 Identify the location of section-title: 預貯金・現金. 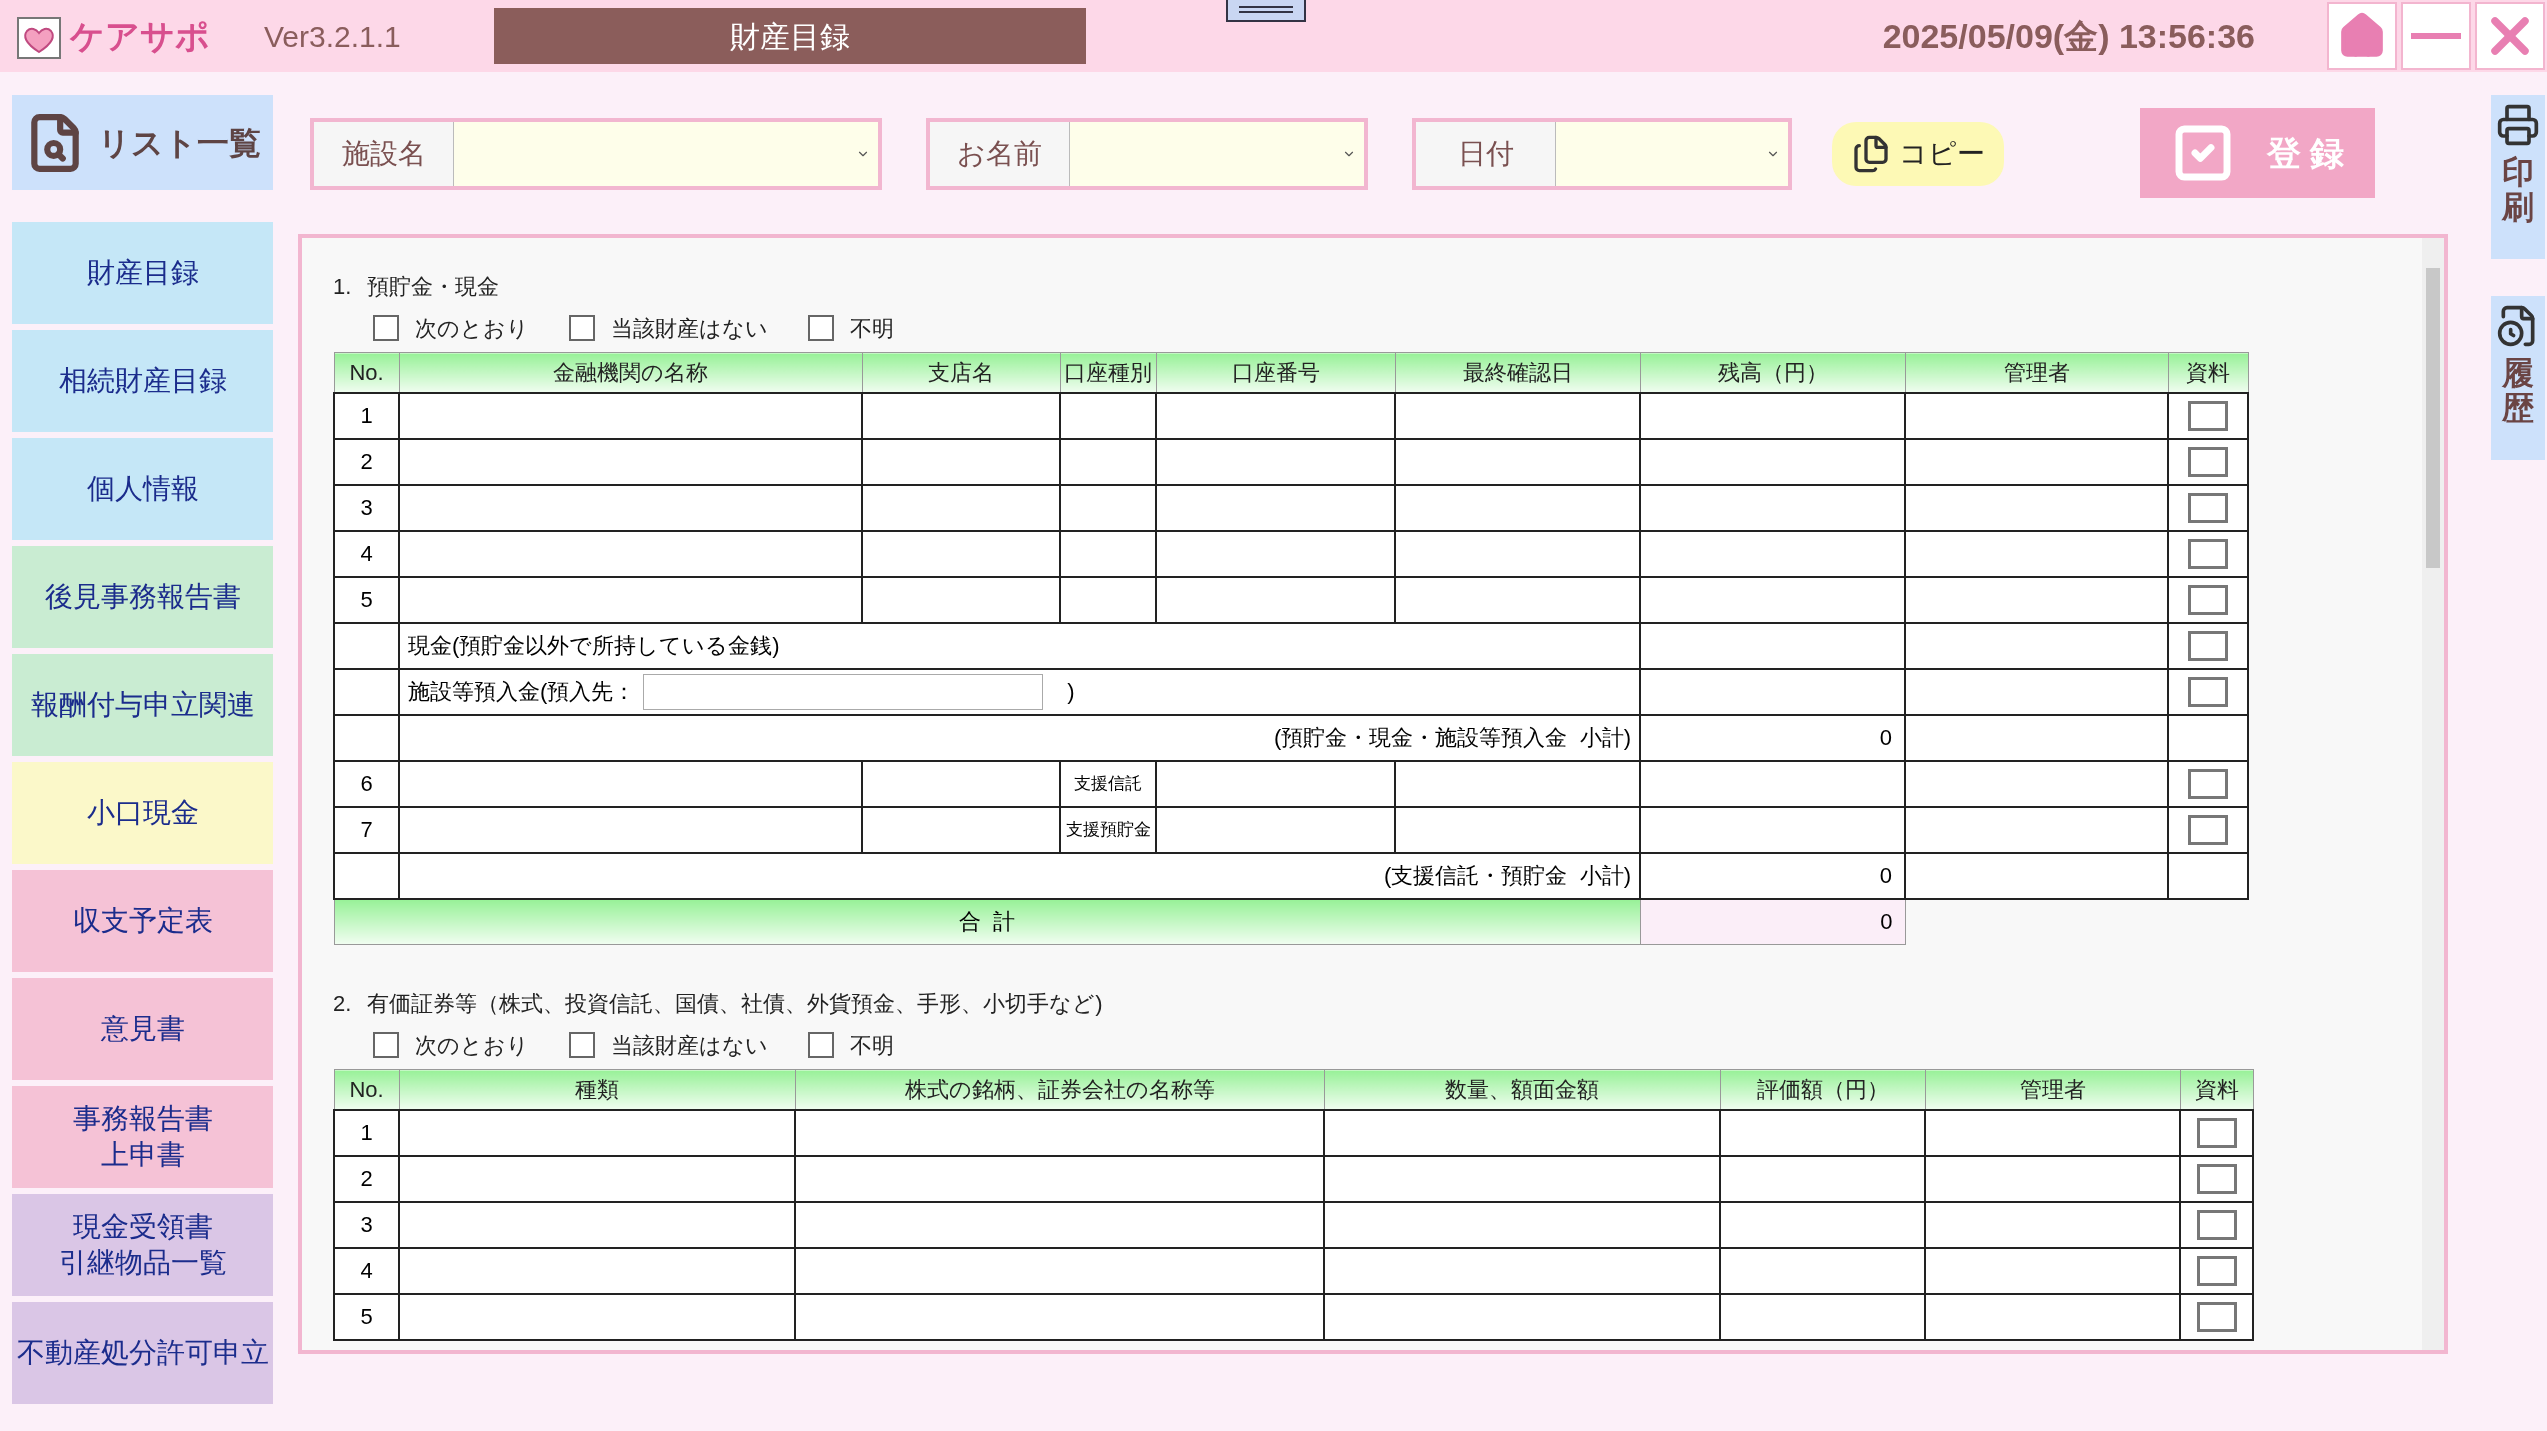
(433, 286).